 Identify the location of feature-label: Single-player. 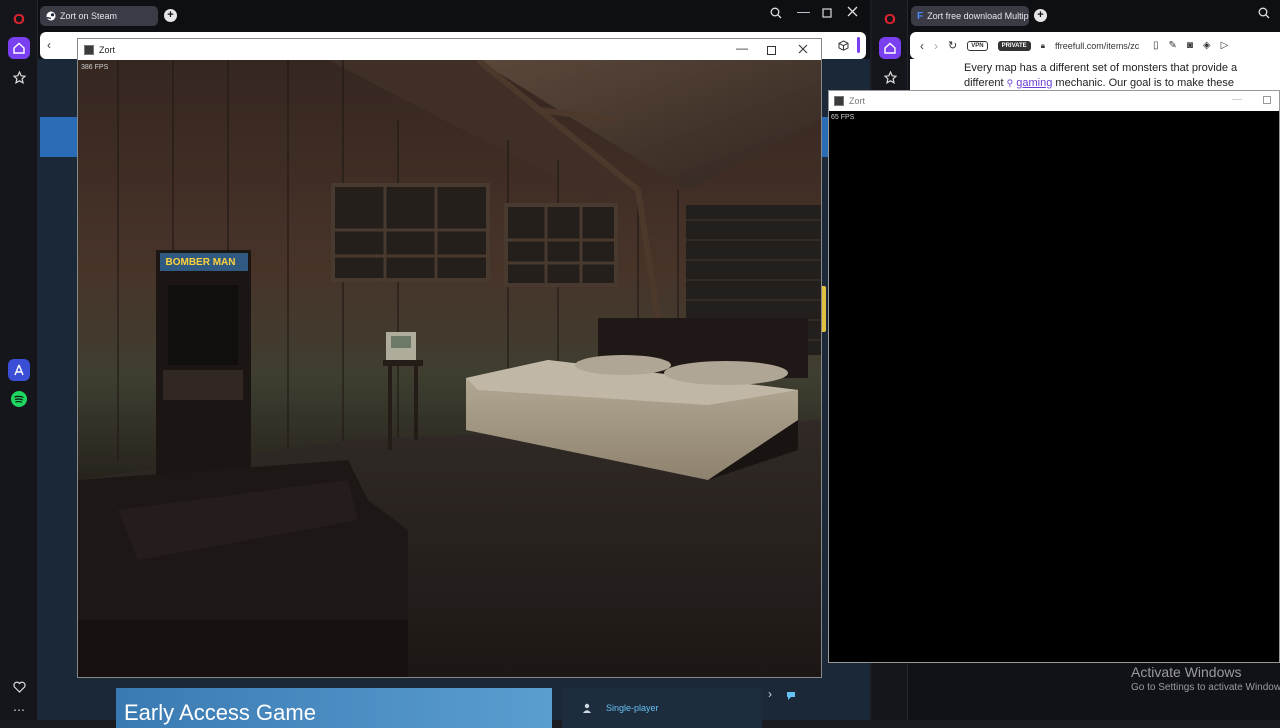
(632, 708).